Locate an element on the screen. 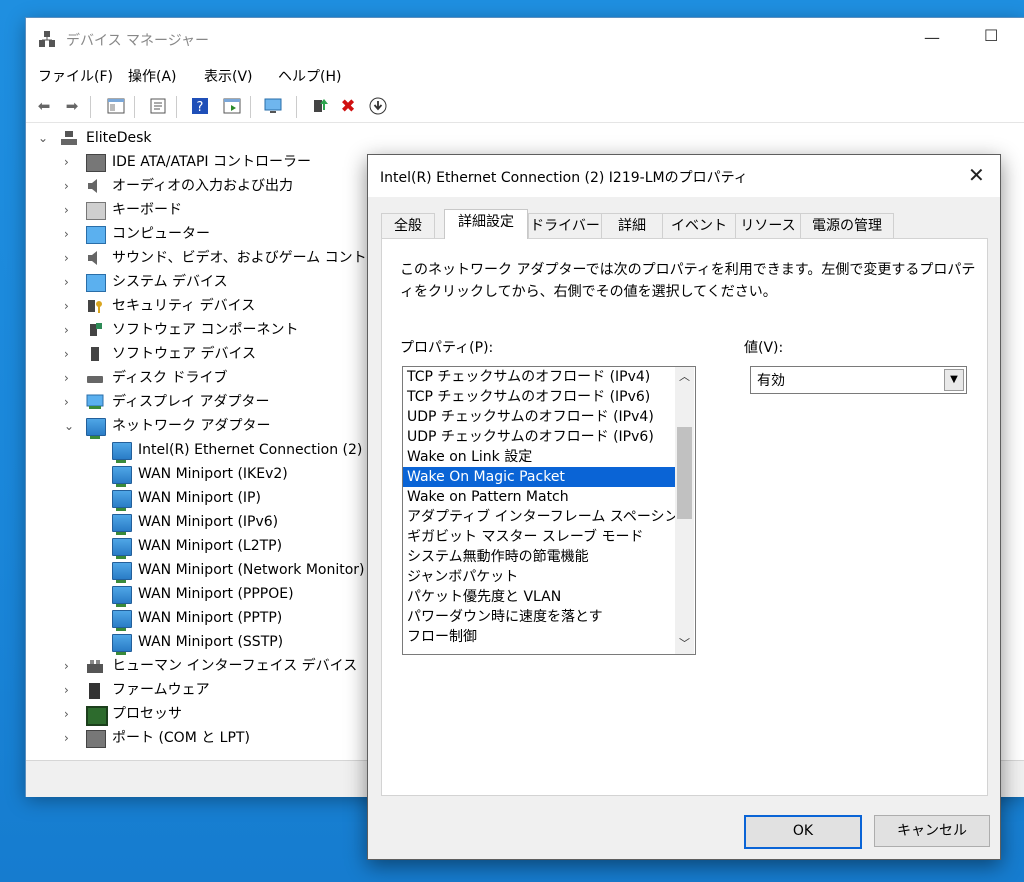 This screenshot has height=882, width=1024. menu-help: ヘルプ(H) is located at coordinates (309, 76).